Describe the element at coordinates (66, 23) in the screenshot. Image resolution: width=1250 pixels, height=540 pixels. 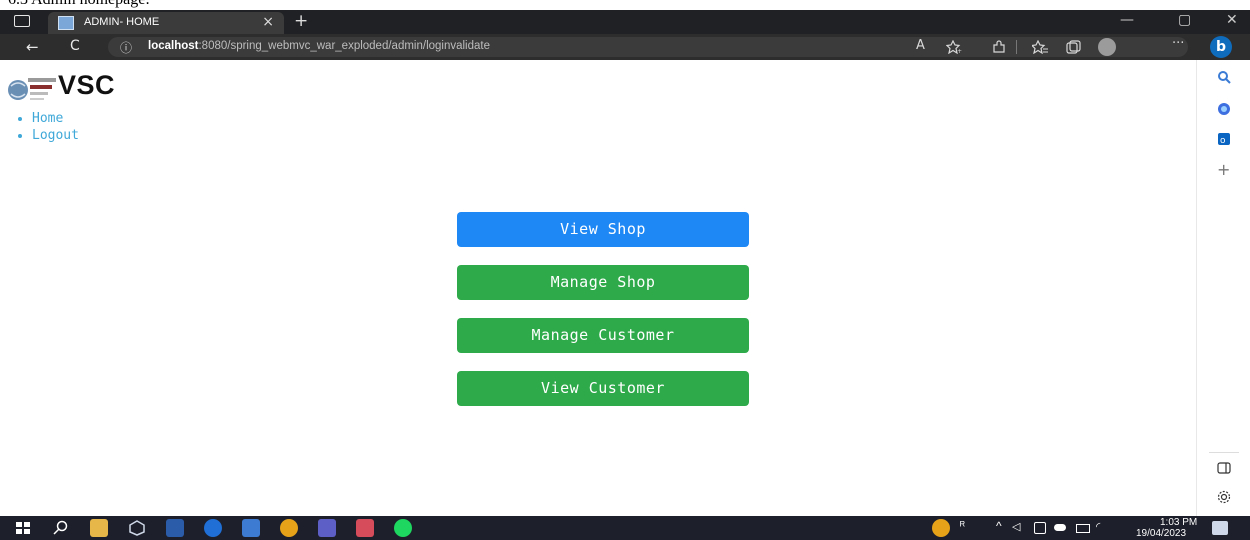
I see `favicon-icon` at that location.